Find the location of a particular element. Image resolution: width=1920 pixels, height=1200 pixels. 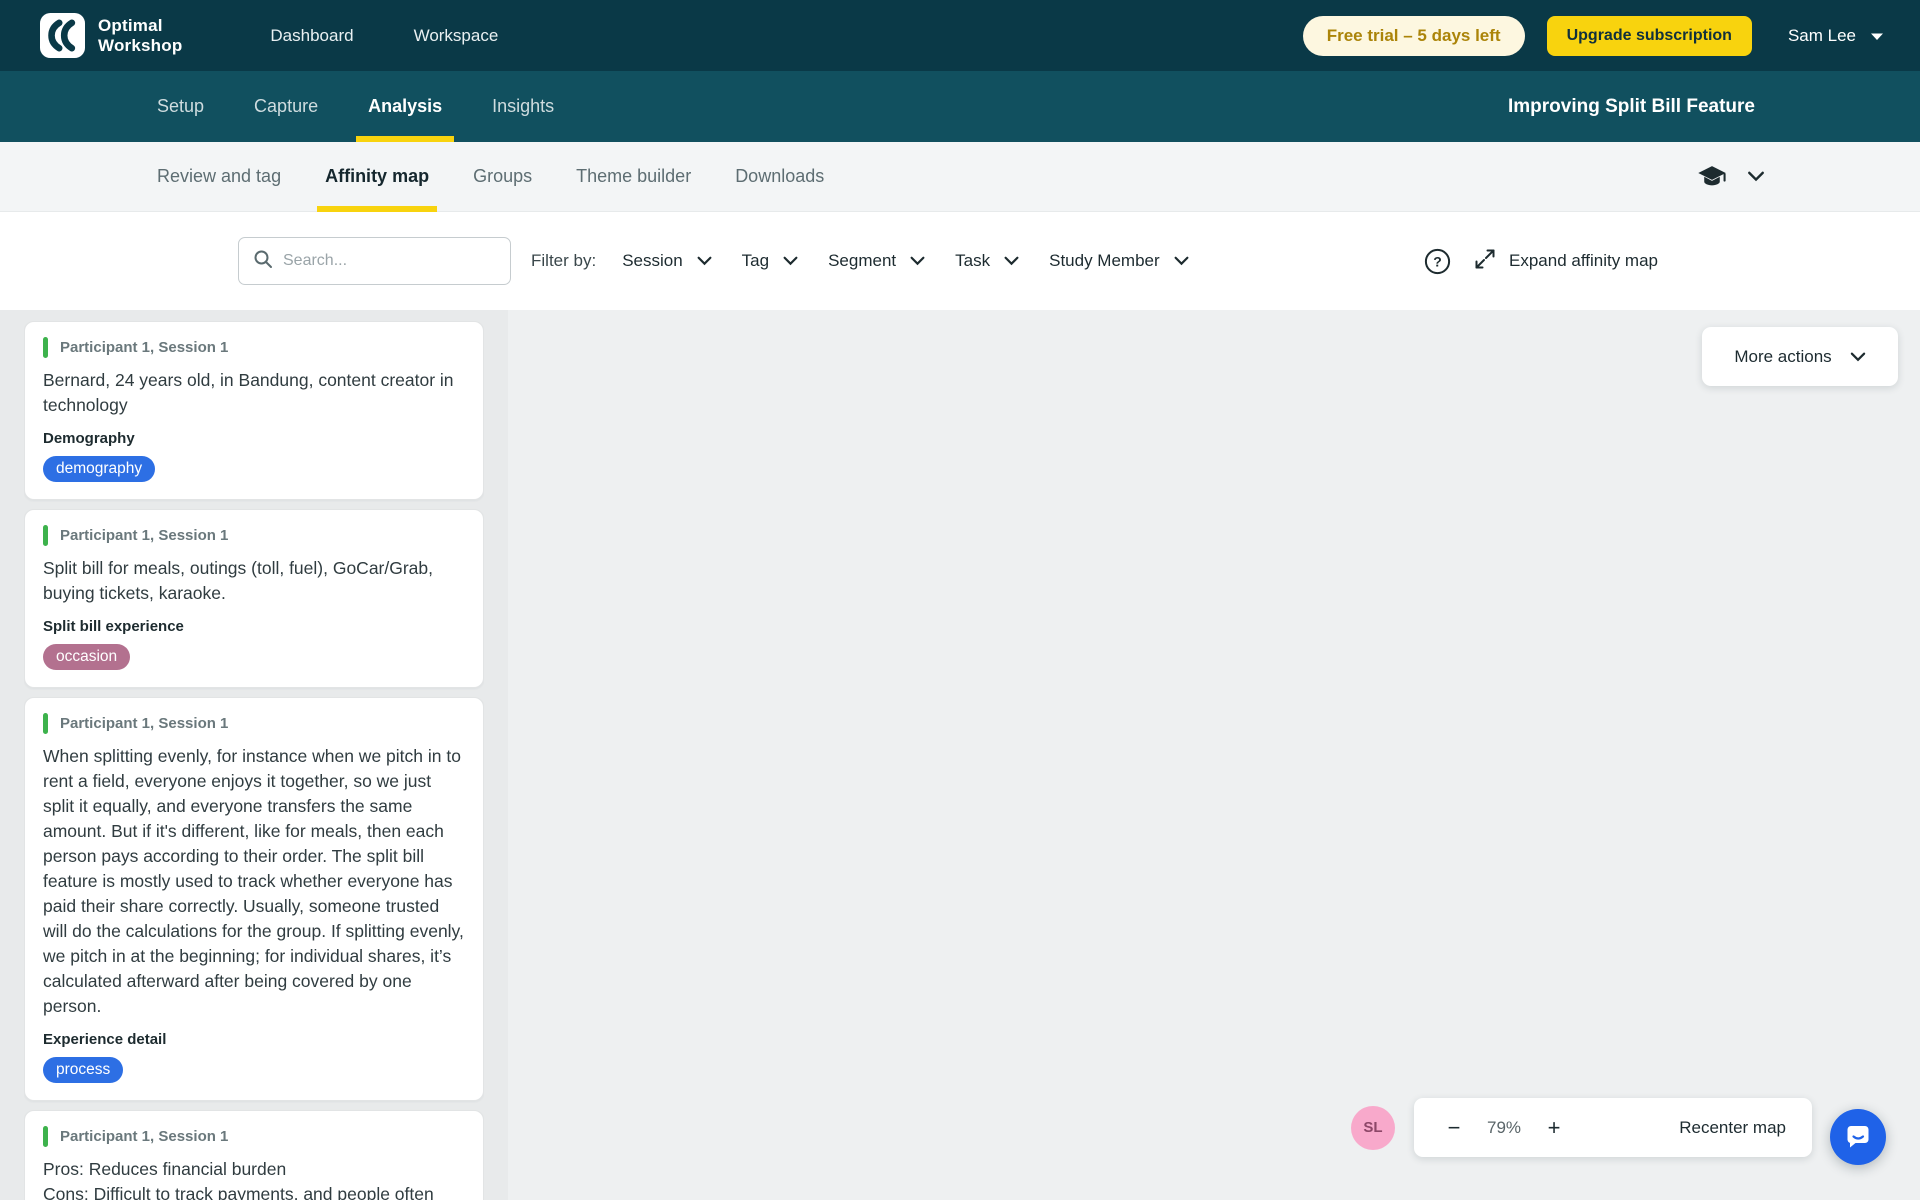

tag-pill: occasion is located at coordinates (87, 657).